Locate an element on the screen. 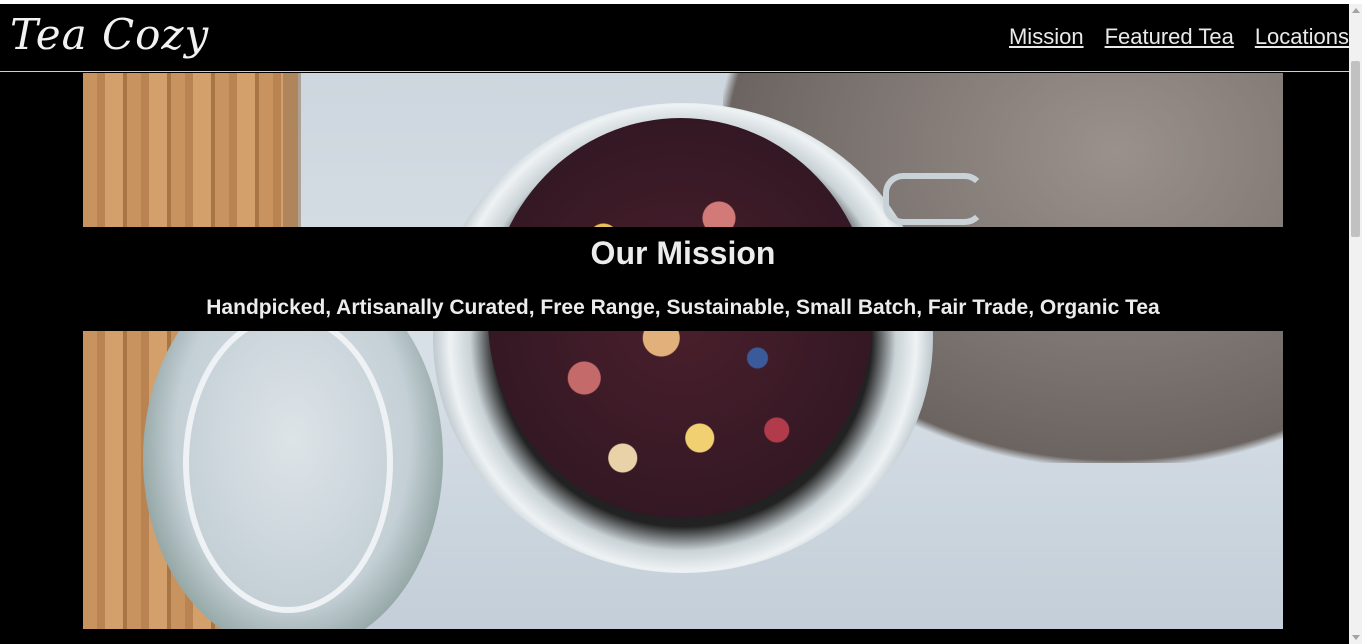 The height and width of the screenshot is (644, 1362). site-header: Tea Cozy Mission Featured Tea Locations is located at coordinates (674, 38).